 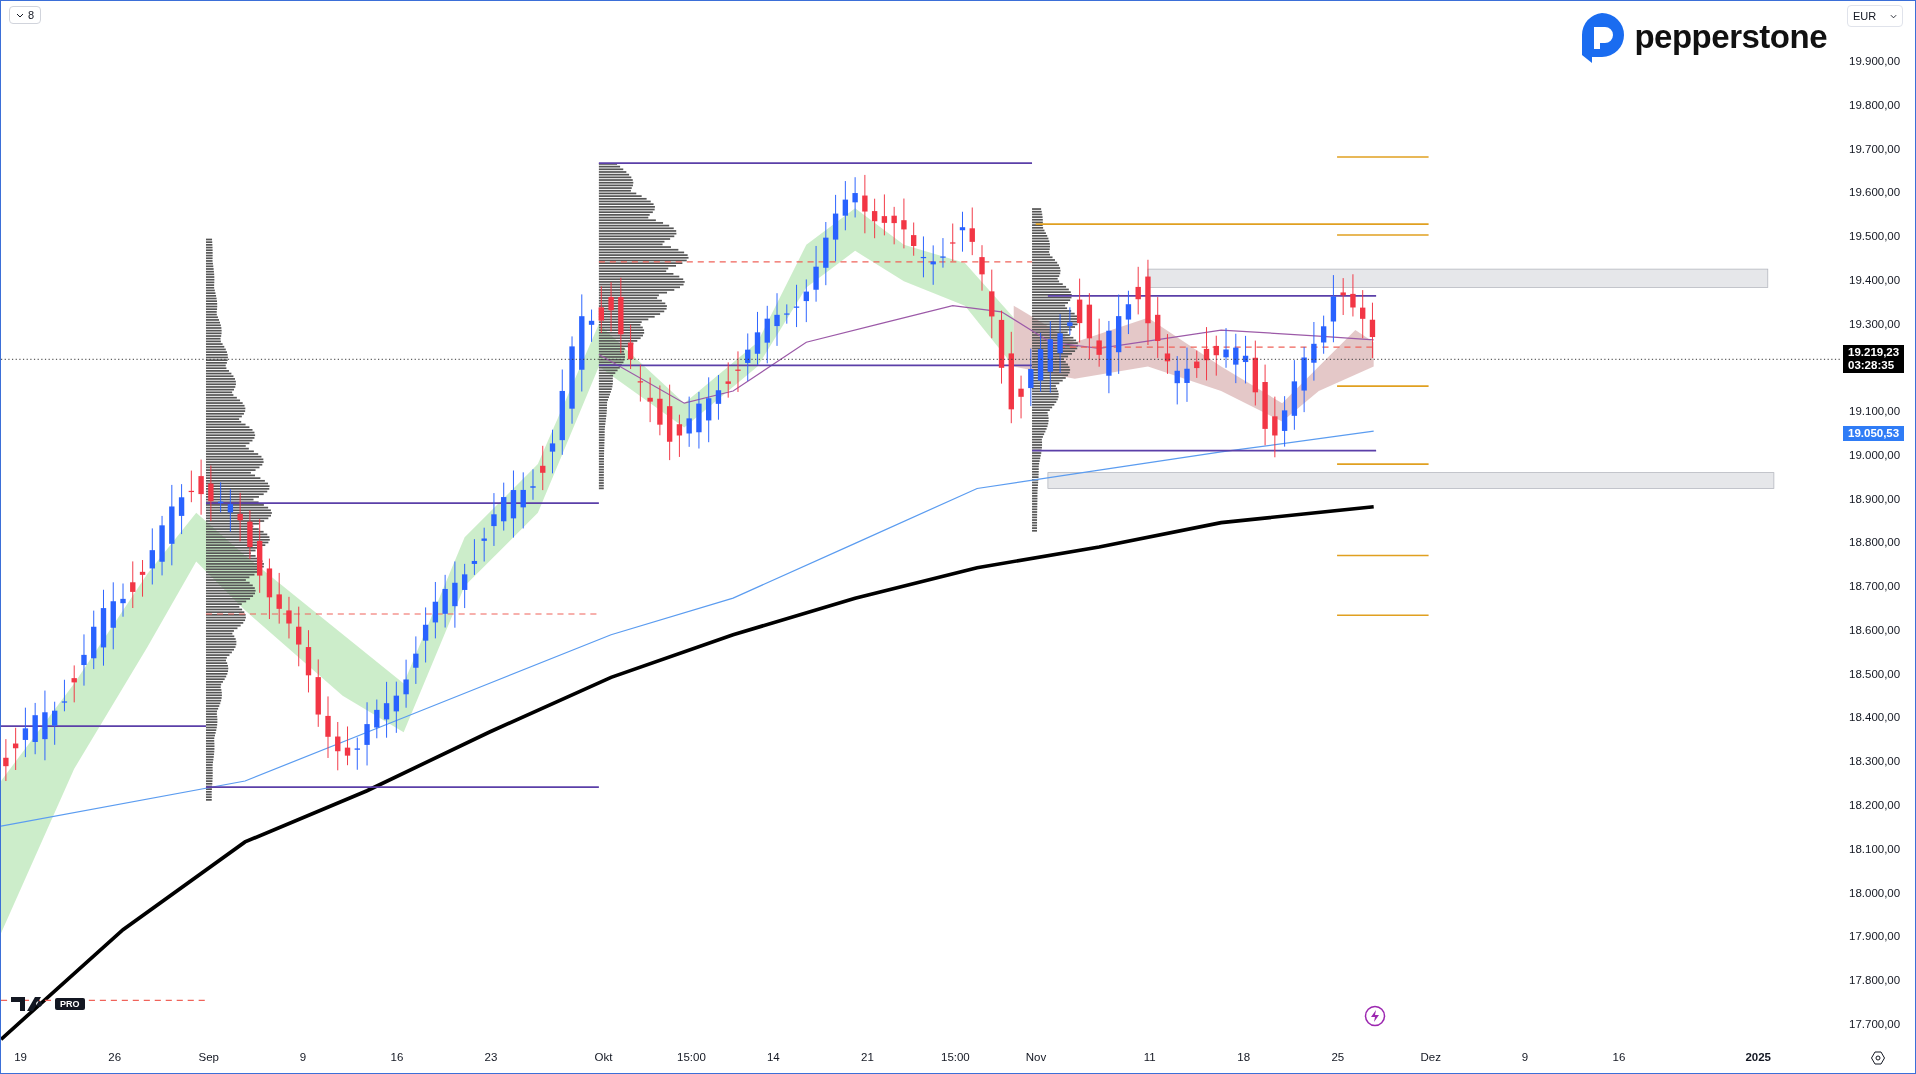 I want to click on average-price-badge: 19.050,53, so click(x=1874, y=433).